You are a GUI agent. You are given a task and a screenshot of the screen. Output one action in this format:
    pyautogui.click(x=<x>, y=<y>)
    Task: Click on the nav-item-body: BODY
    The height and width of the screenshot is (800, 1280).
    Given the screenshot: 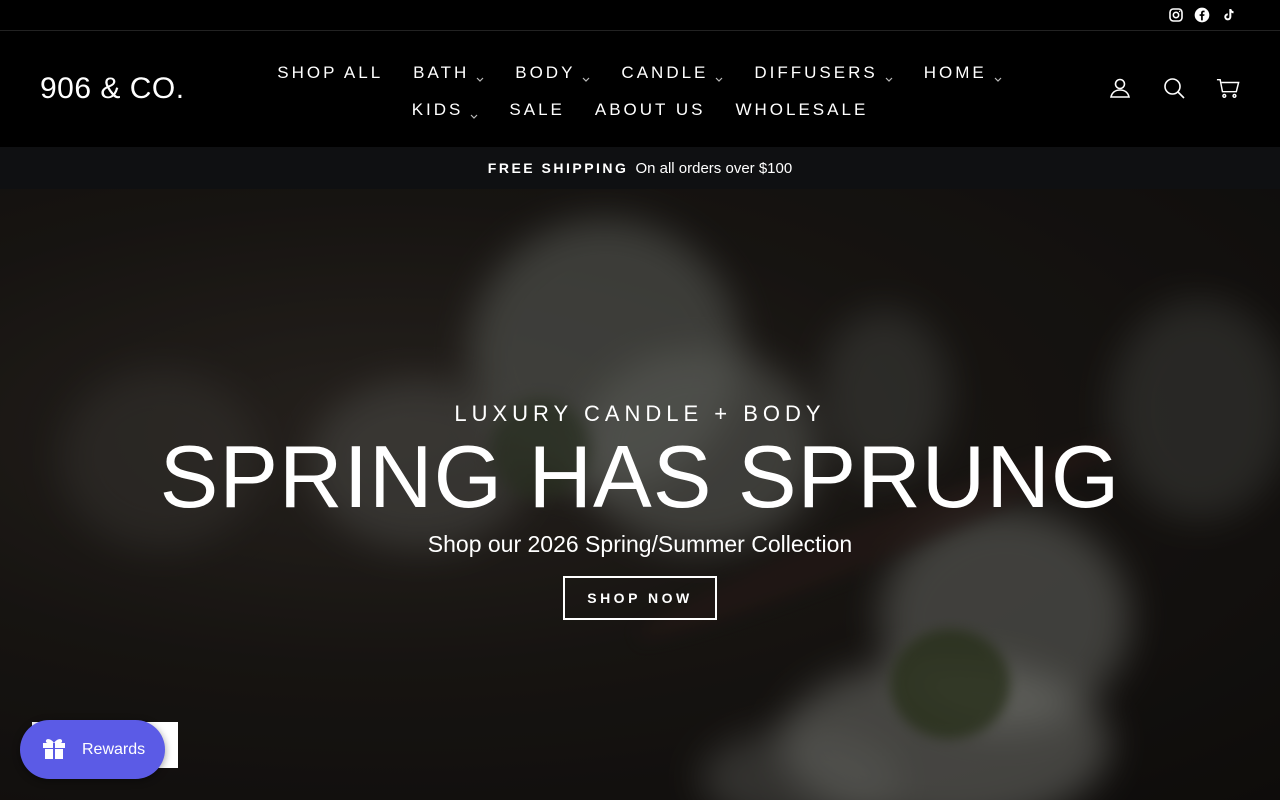 What is the action you would take?
    pyautogui.click(x=553, y=73)
    